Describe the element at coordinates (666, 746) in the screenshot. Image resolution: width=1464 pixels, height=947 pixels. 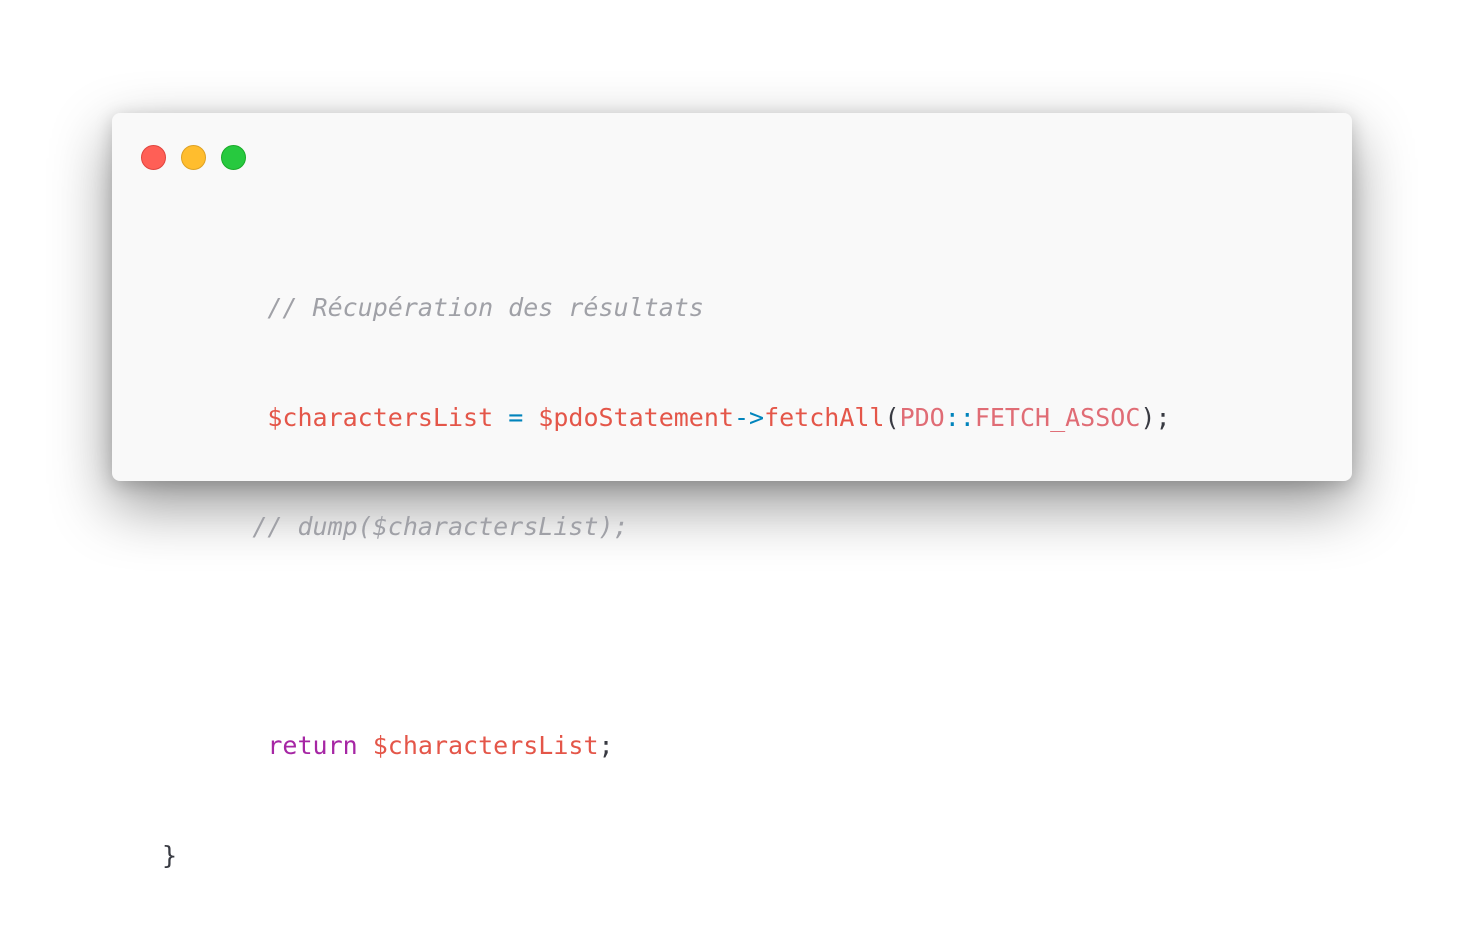
I see `code-line-5: return $charactersList;` at that location.